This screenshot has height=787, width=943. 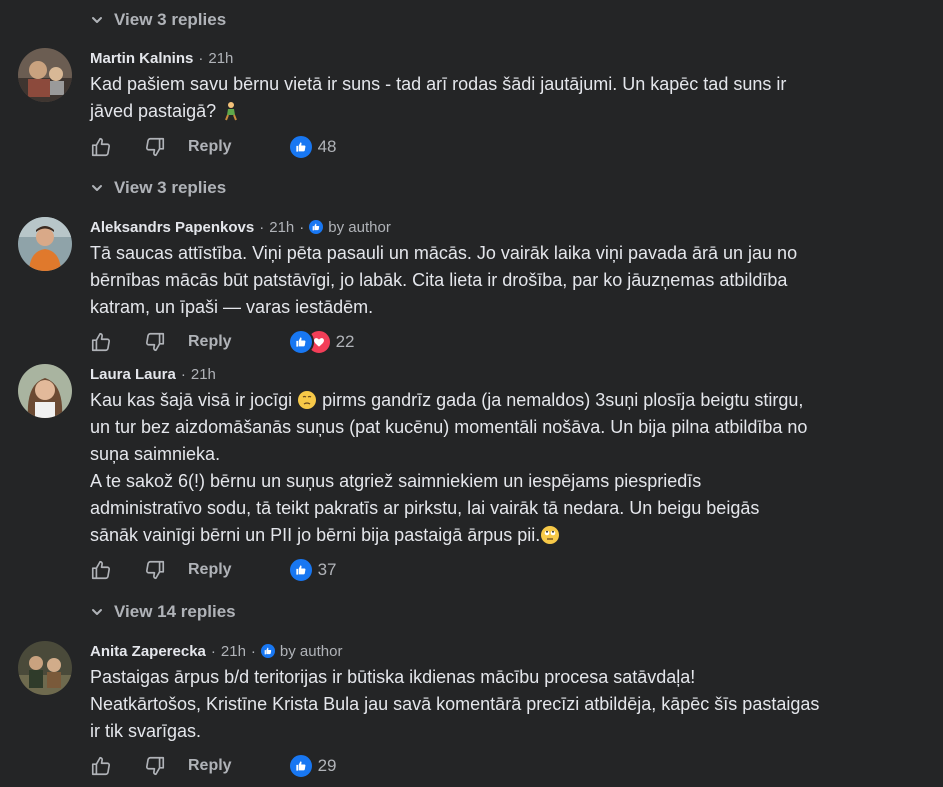 I want to click on reaction-count: 37, so click(x=327, y=569).